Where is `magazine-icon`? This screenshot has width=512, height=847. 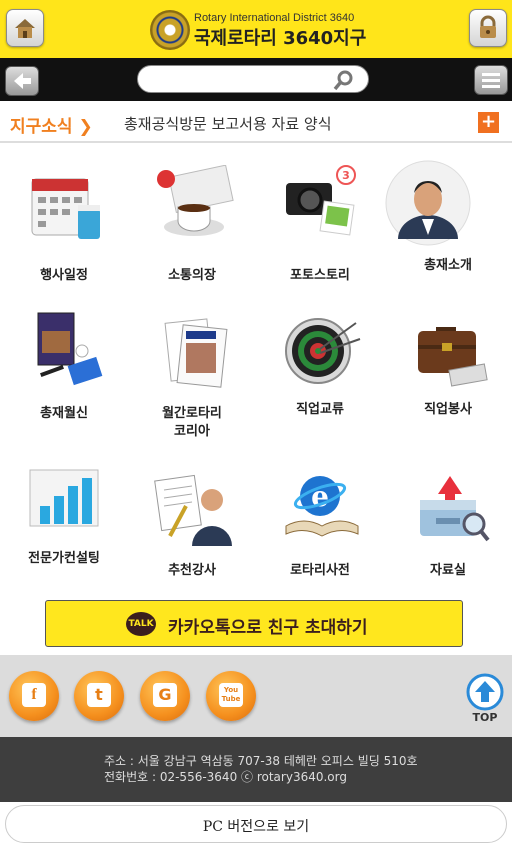 magazine-icon is located at coordinates (70, 349).